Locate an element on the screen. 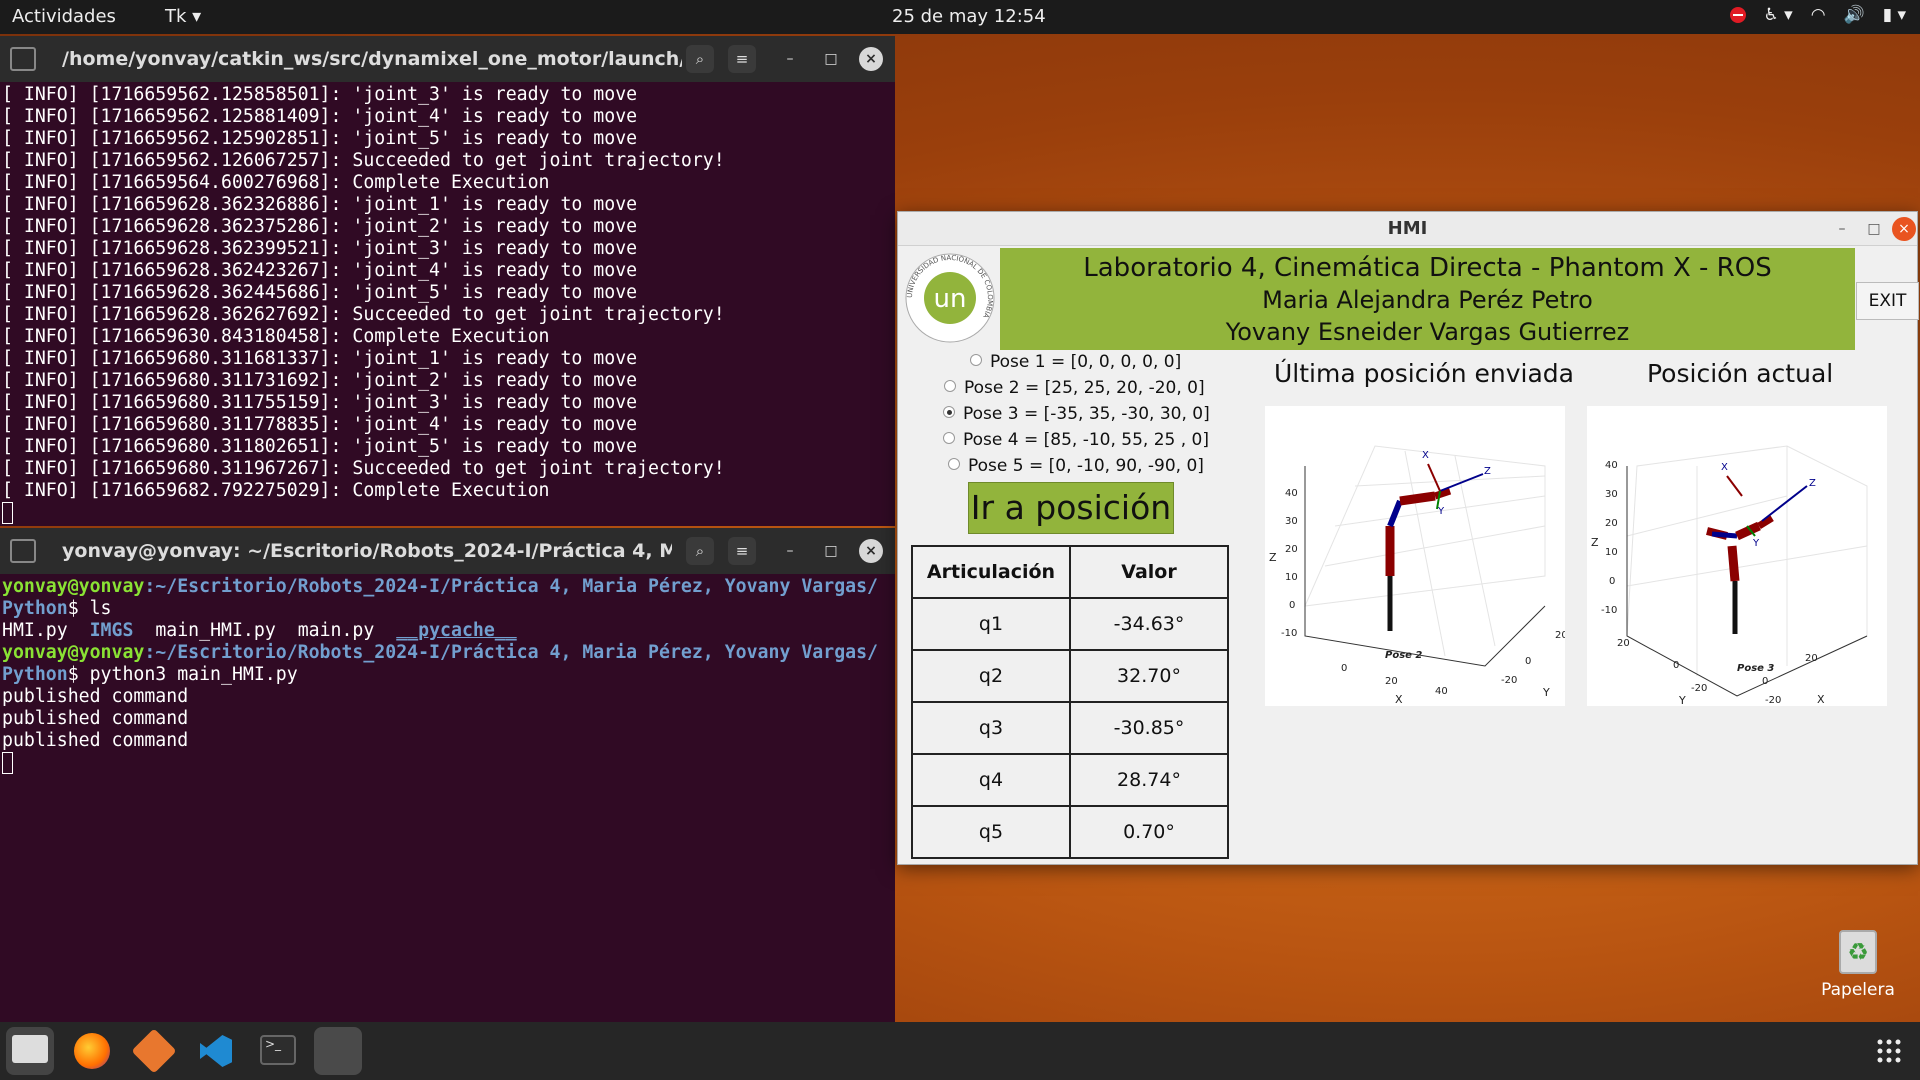 The height and width of the screenshot is (1080, 1920). joint-name: q3 is located at coordinates (991, 728).